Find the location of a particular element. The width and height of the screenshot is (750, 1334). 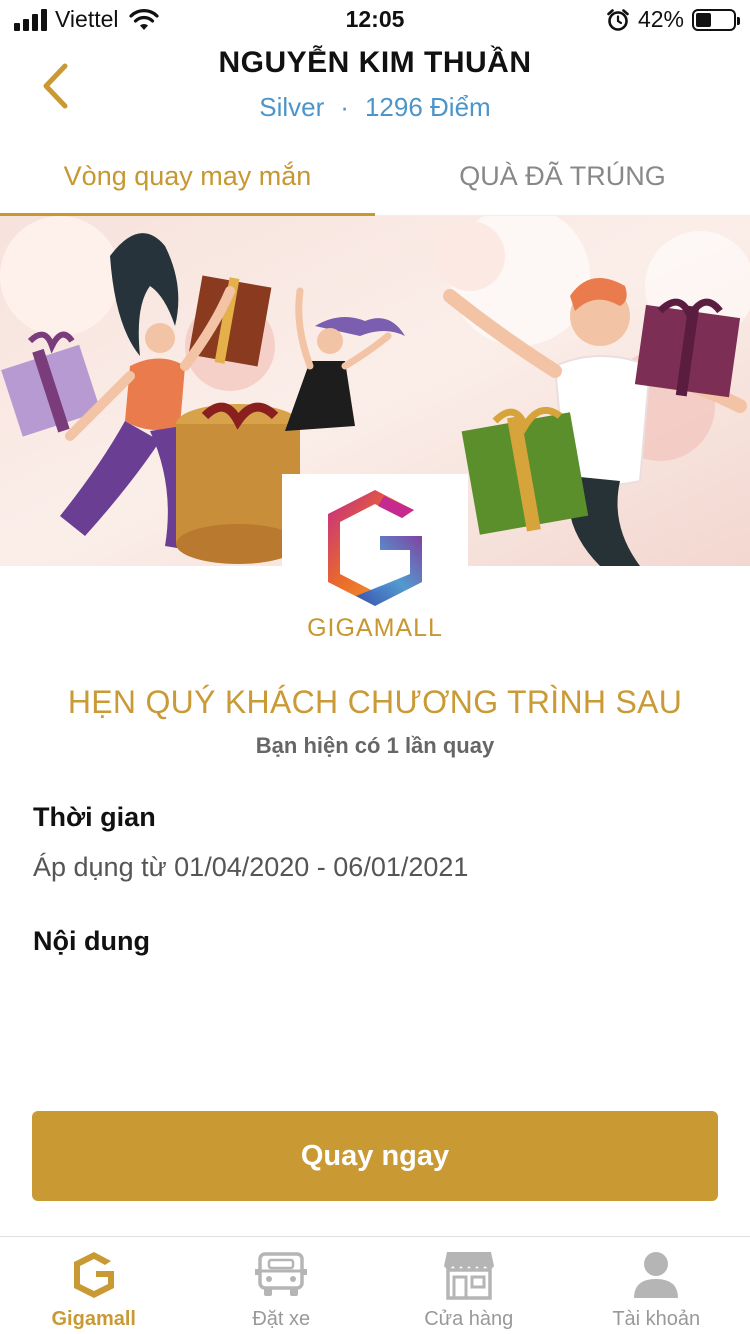

nav-label-account: Tài khoản is located at coordinates (656, 1319).